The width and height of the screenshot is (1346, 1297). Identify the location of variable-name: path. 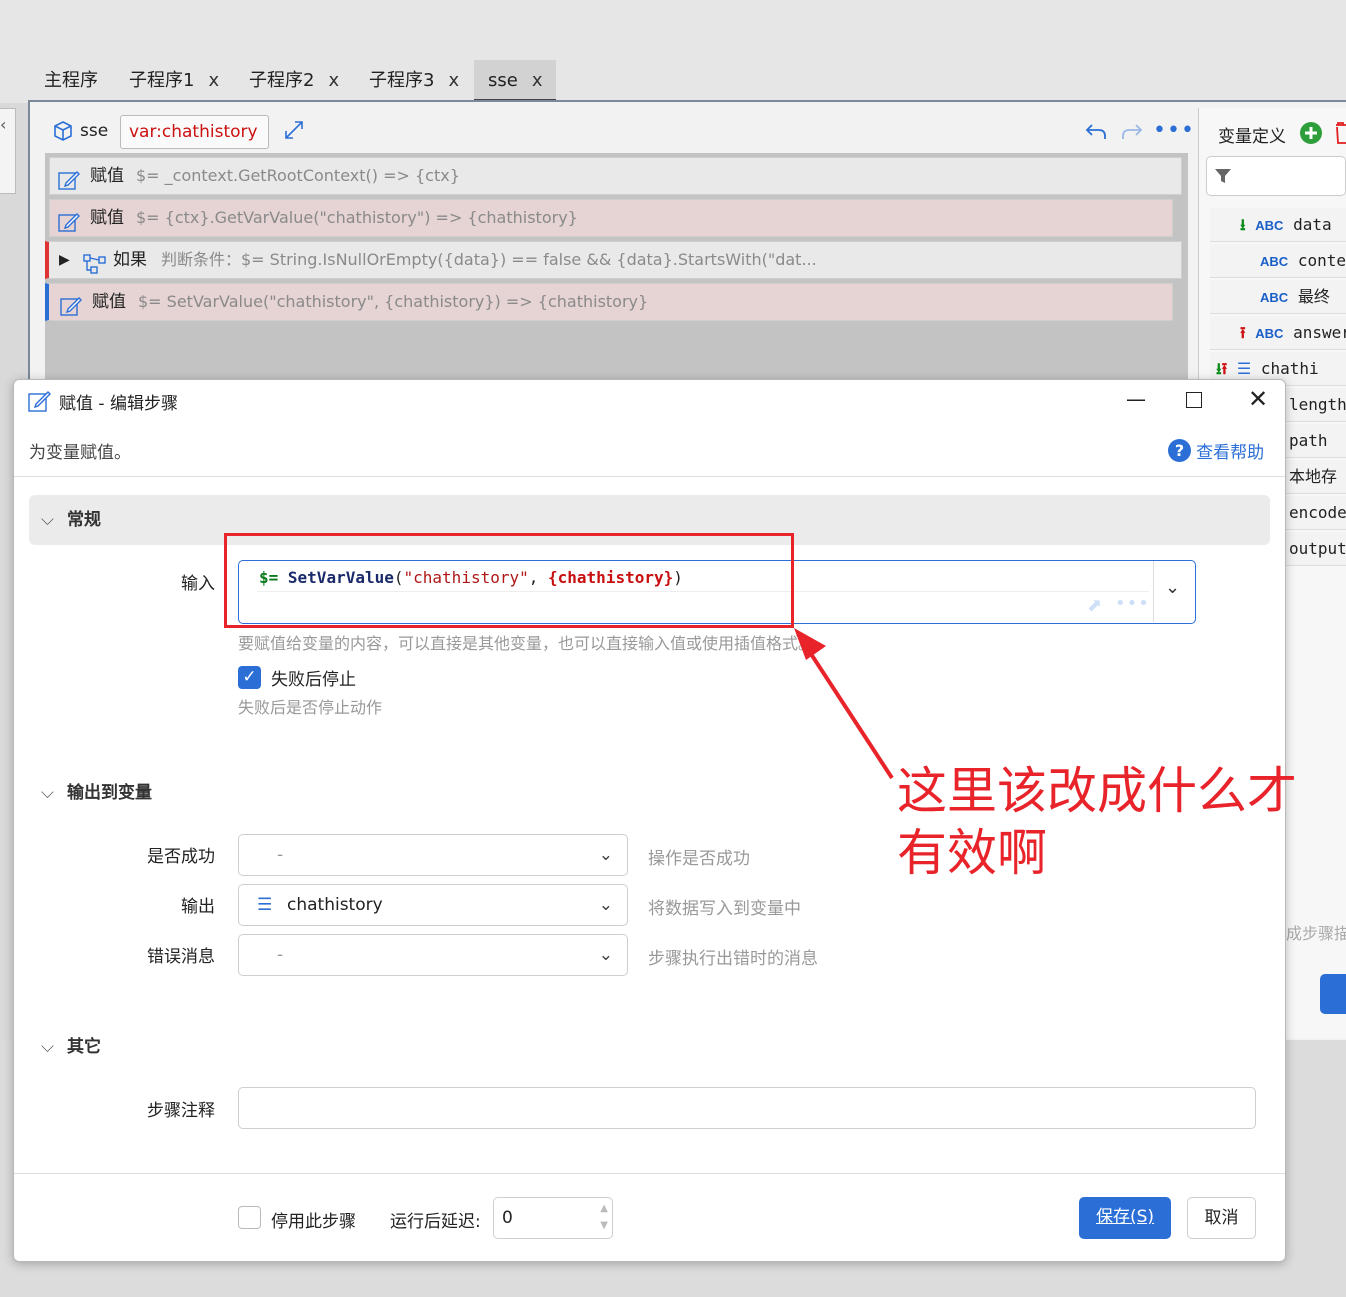
(1308, 440).